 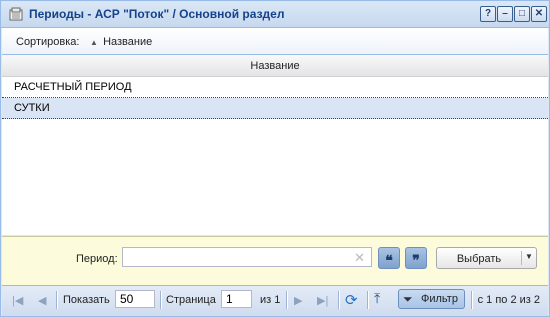 I want to click on filter-button: ⏷ Фильтр, so click(x=431, y=299).